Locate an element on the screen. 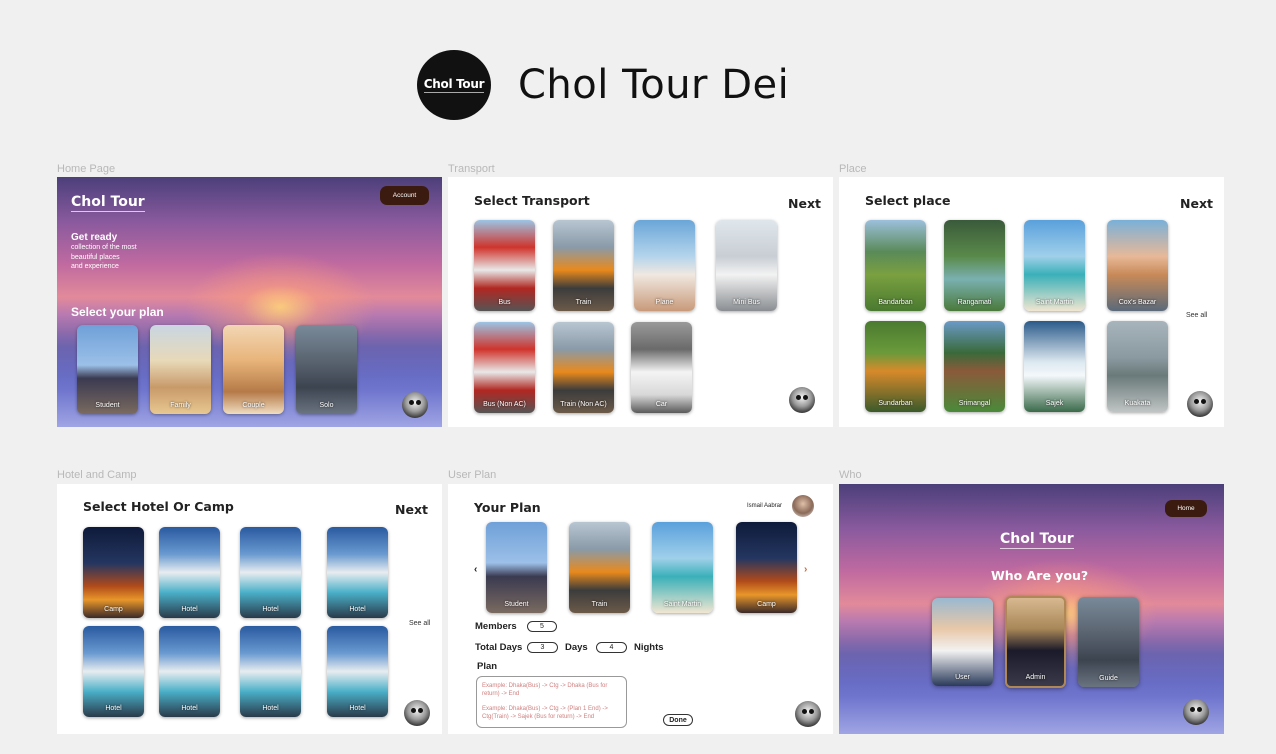 The height and width of the screenshot is (754, 1276). plan-card-label: Student is located at coordinates (107, 405).